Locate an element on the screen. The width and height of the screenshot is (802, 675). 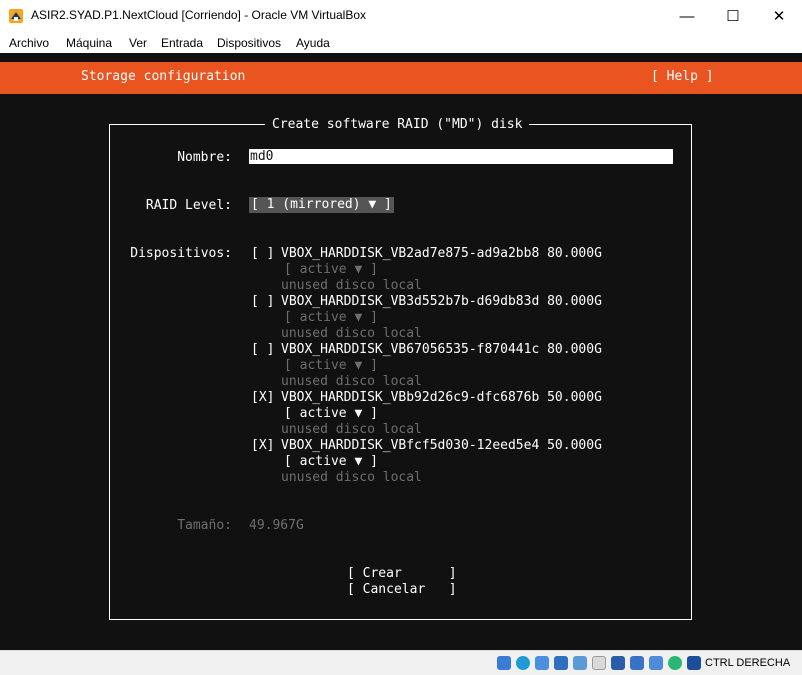
size-value: 49.967G is located at coordinates (276, 525).